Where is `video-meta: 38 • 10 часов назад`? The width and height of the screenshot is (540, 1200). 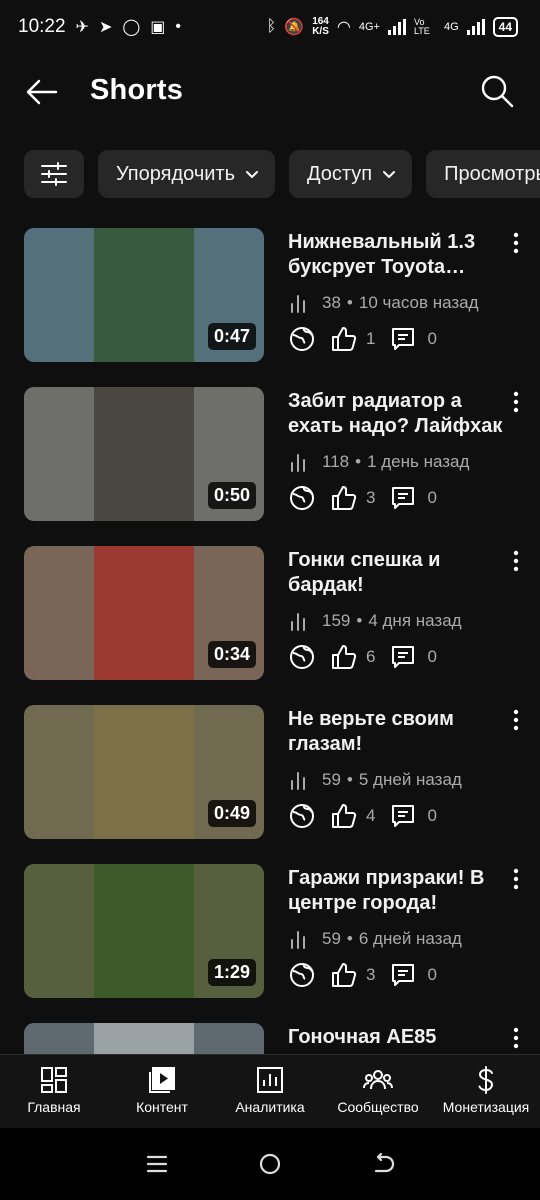 video-meta: 38 • 10 часов назад is located at coordinates (383, 303).